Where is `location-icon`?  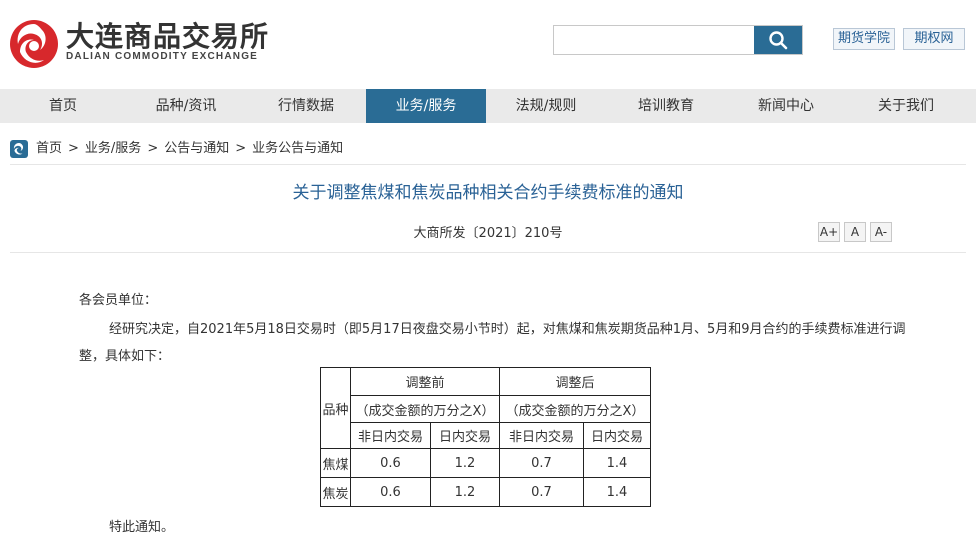
location-icon is located at coordinates (19, 149).